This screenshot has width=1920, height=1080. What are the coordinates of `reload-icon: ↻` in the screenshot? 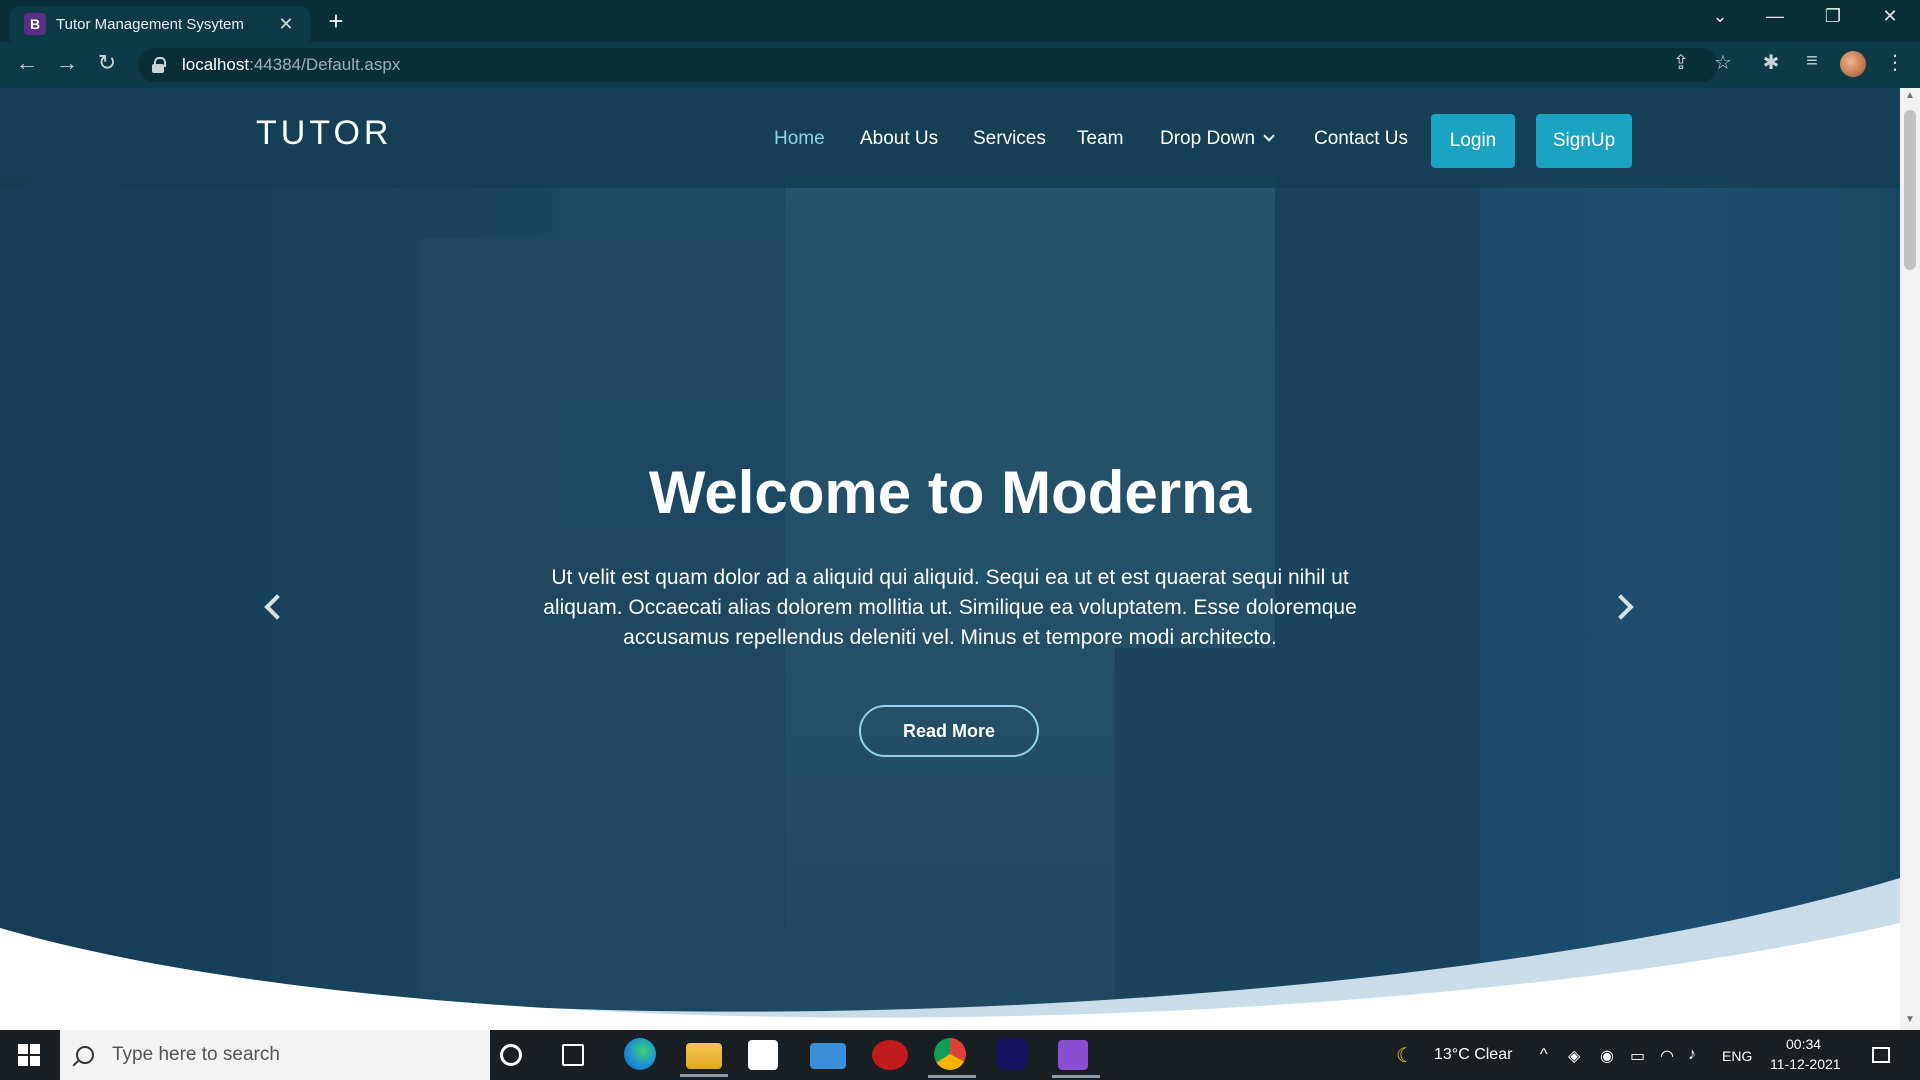 It's located at (107, 63).